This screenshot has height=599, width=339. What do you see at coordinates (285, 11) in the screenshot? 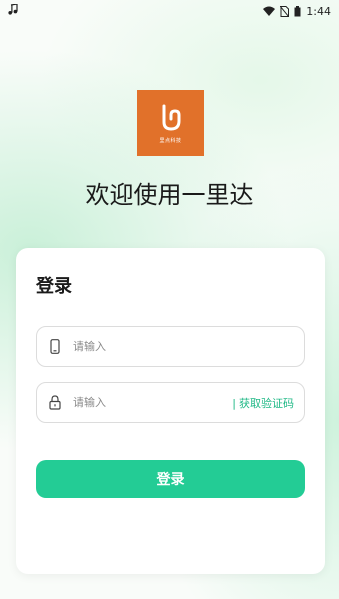
I see `no-sim-icon` at bounding box center [285, 11].